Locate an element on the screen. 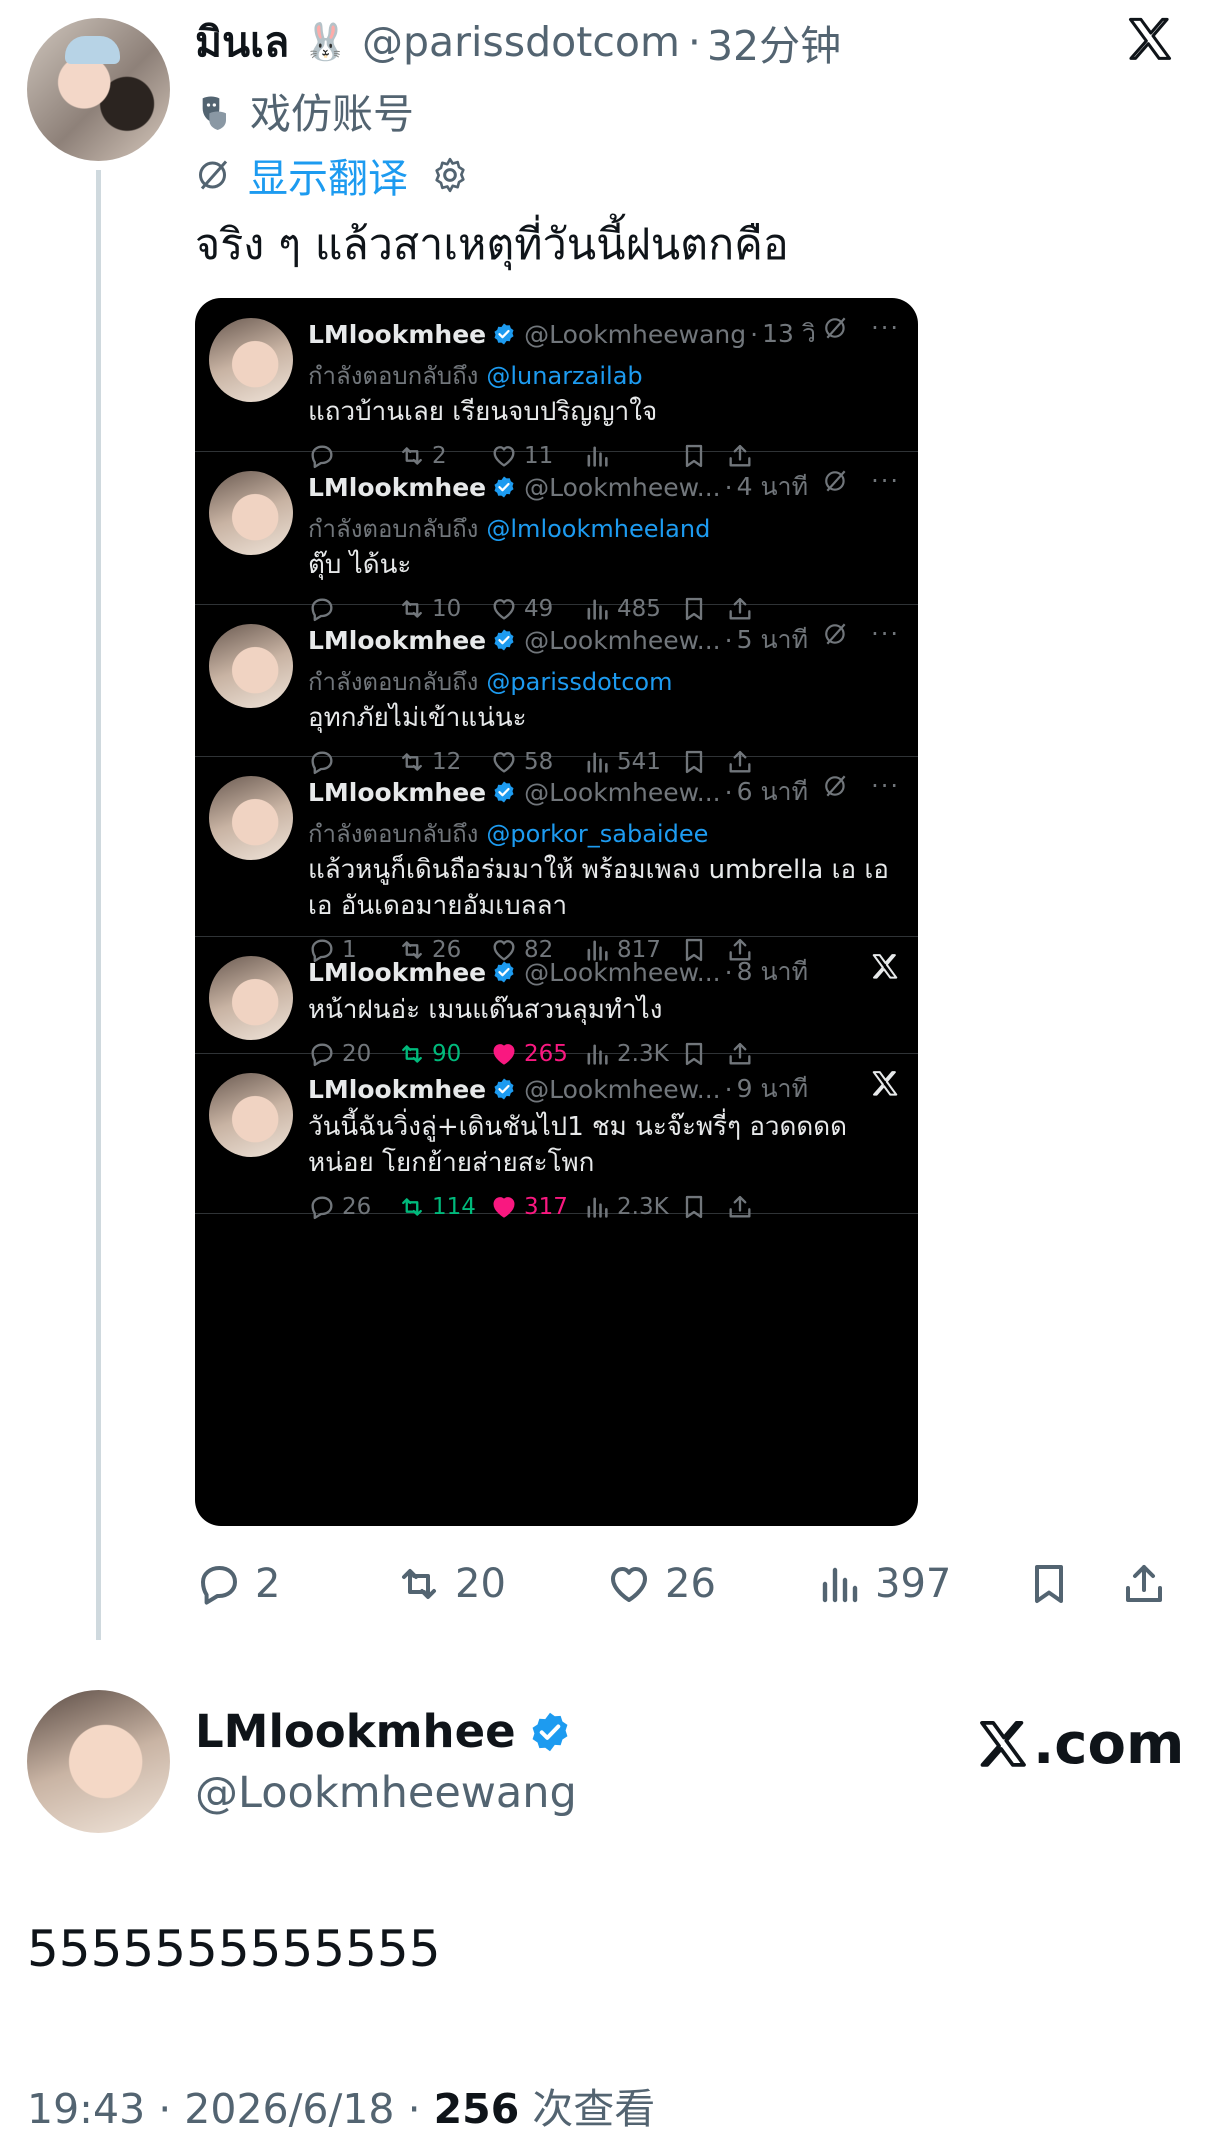 The image size is (1206, 2141). tweet-actions: 2 20 26 397 is located at coordinates (687, 1585).